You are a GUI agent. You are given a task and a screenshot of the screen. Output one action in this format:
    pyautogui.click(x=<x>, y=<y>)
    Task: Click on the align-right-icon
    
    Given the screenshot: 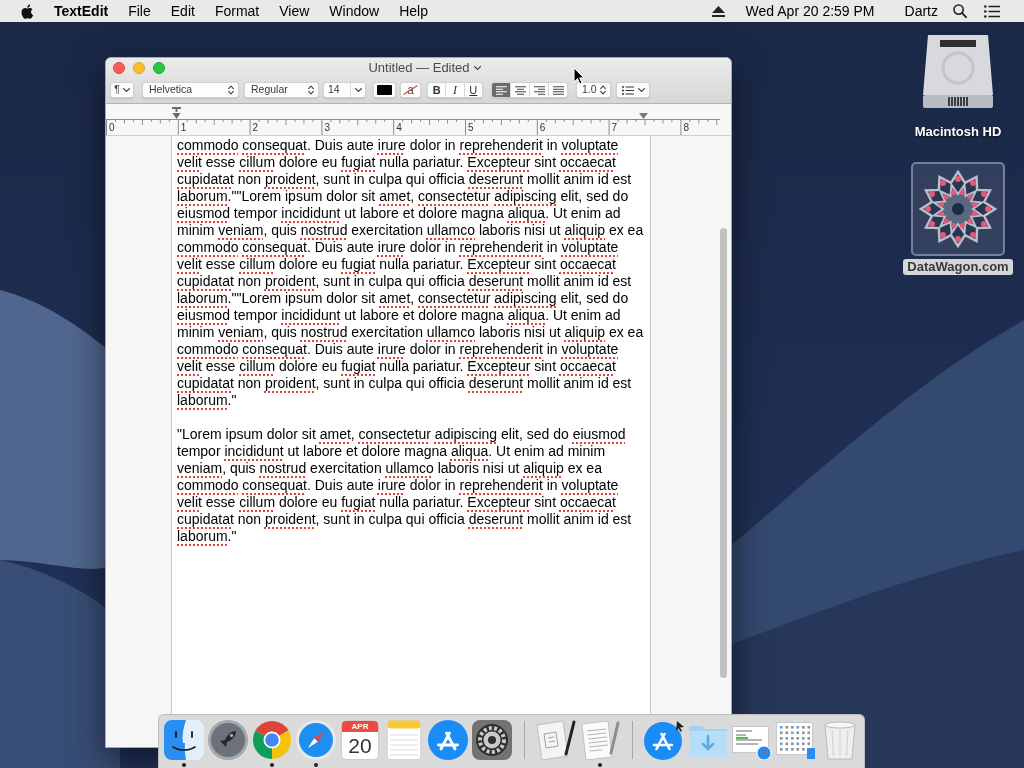 What is the action you would take?
    pyautogui.click(x=539, y=90)
    